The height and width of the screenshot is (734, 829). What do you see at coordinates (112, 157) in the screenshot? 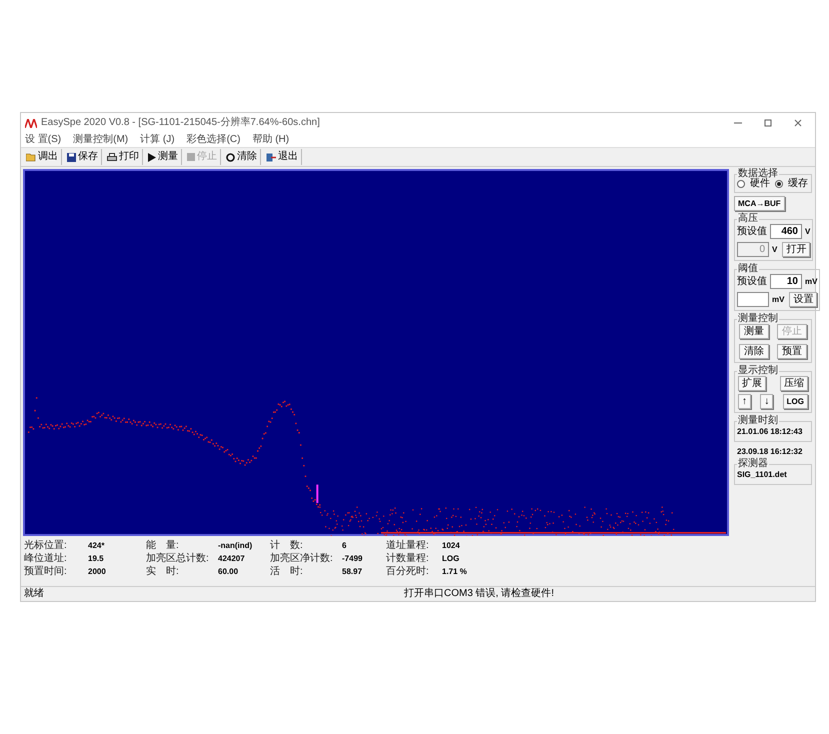
I see `printer-icon` at bounding box center [112, 157].